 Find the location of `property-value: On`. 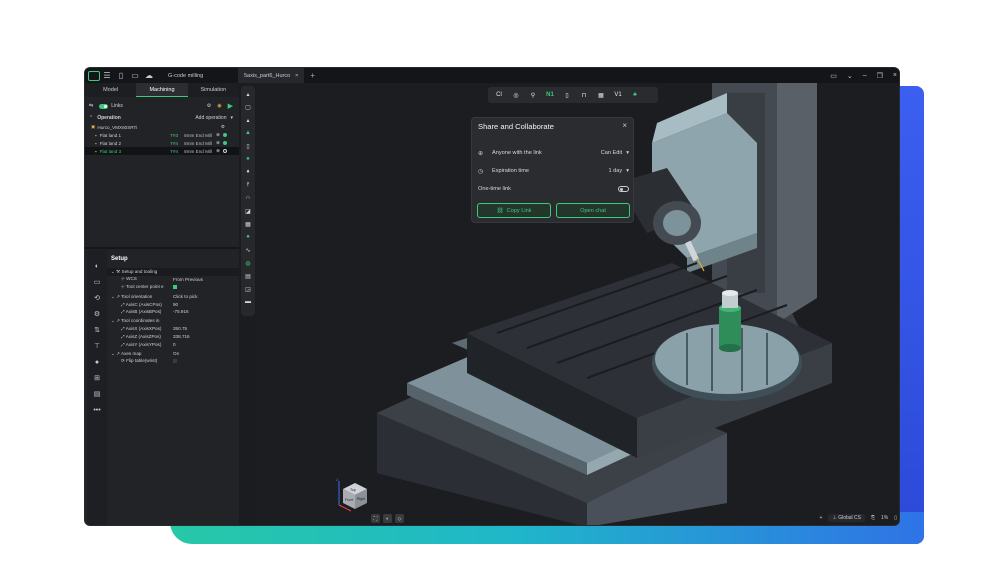

property-value: On is located at coordinates (176, 353).